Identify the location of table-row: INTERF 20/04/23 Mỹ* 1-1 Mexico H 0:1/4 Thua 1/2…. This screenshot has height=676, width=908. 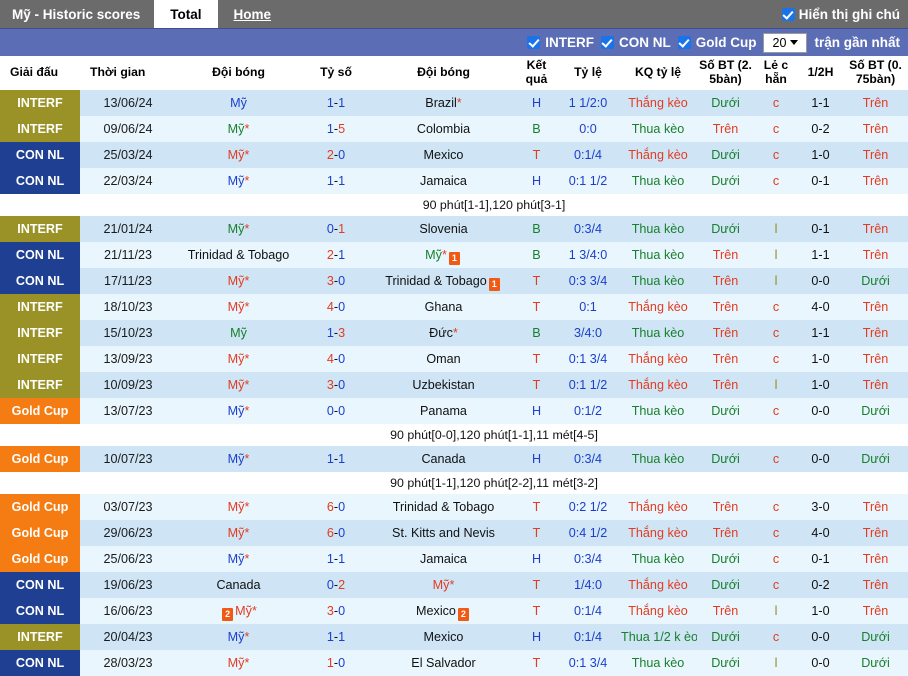
(454, 637).